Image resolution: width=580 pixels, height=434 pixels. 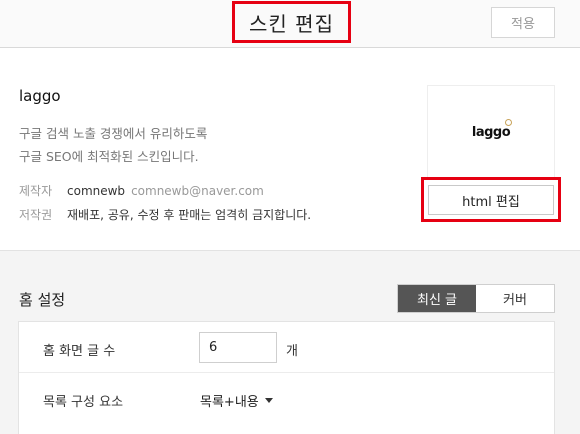 I want to click on author-row: 제작자 comnewb comnewb@naver.com, so click(x=141, y=190).